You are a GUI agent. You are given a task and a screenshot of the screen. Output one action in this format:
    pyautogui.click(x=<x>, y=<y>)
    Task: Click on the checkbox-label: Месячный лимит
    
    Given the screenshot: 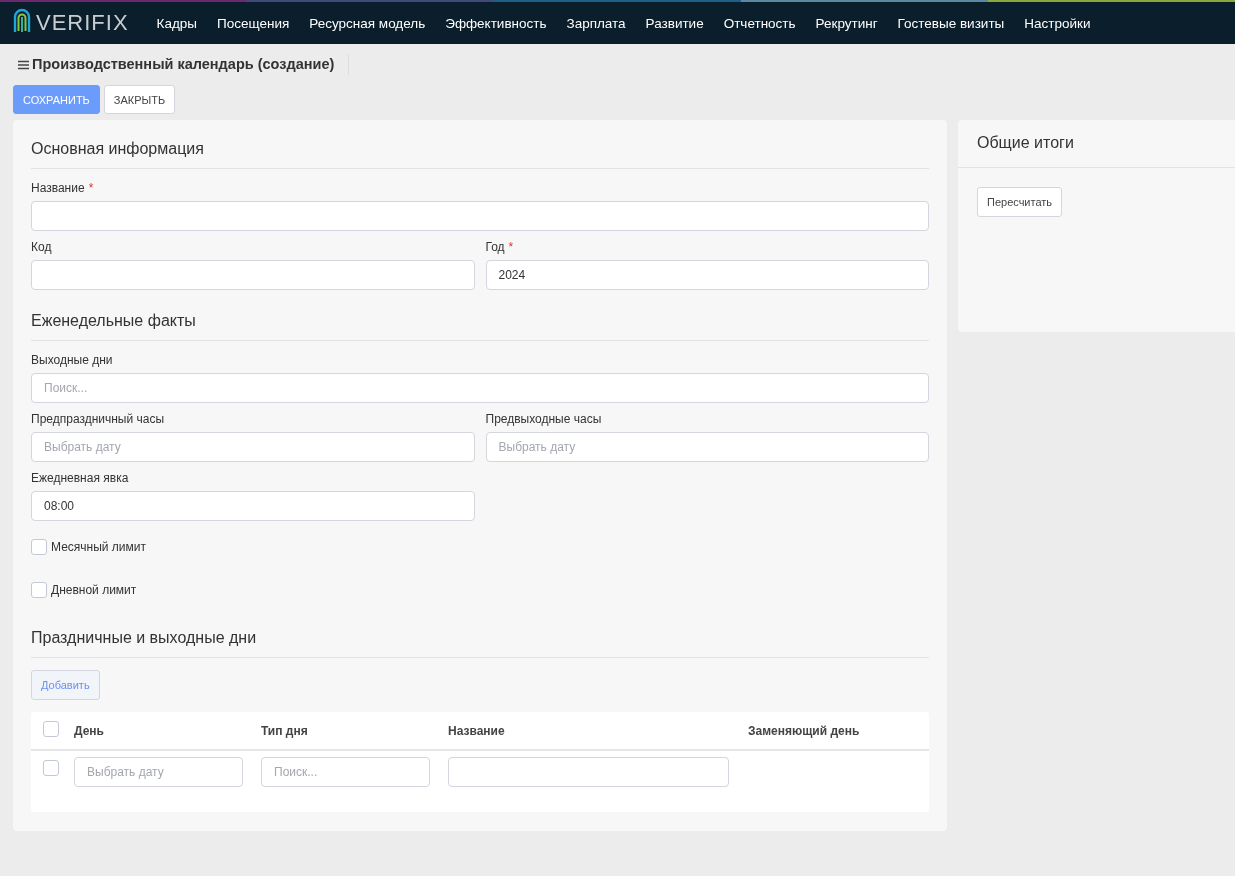 What is the action you would take?
    pyautogui.click(x=98, y=547)
    